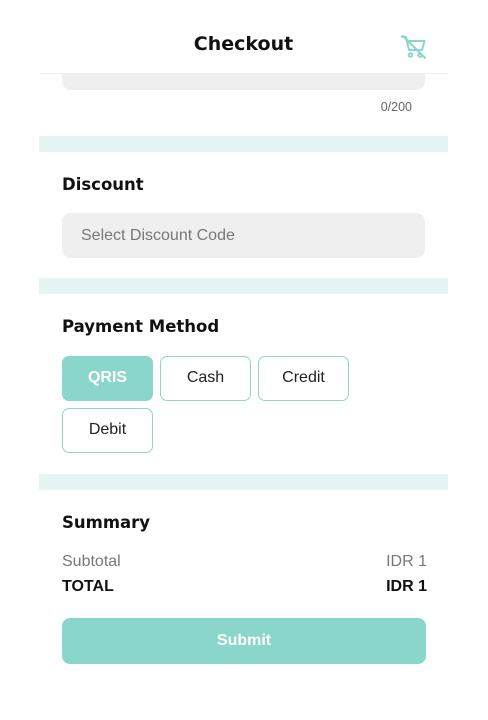  Describe the element at coordinates (303, 378) in the screenshot. I see `payment-option-credit: Credit` at that location.